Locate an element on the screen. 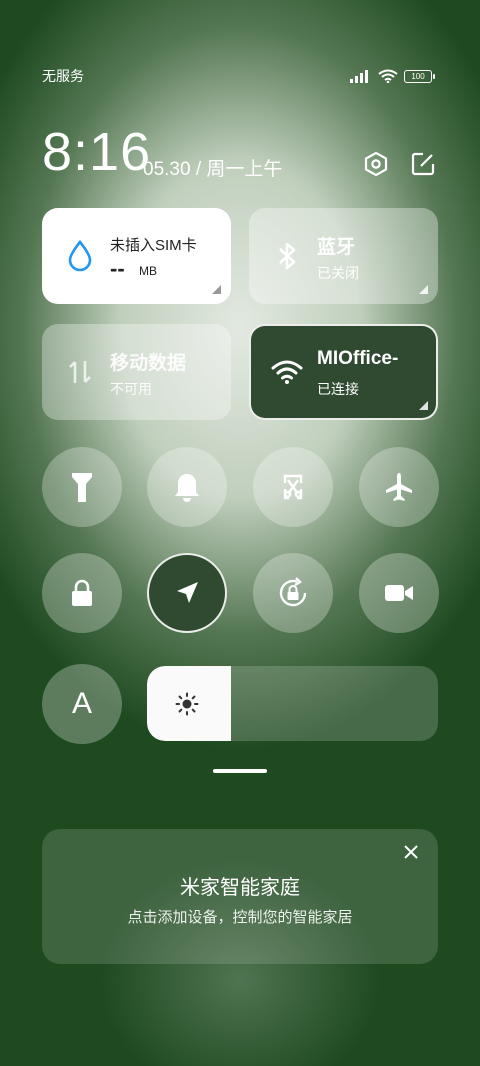 Image resolution: width=480 pixels, height=1066 pixels. bell-icon is located at coordinates (187, 488).